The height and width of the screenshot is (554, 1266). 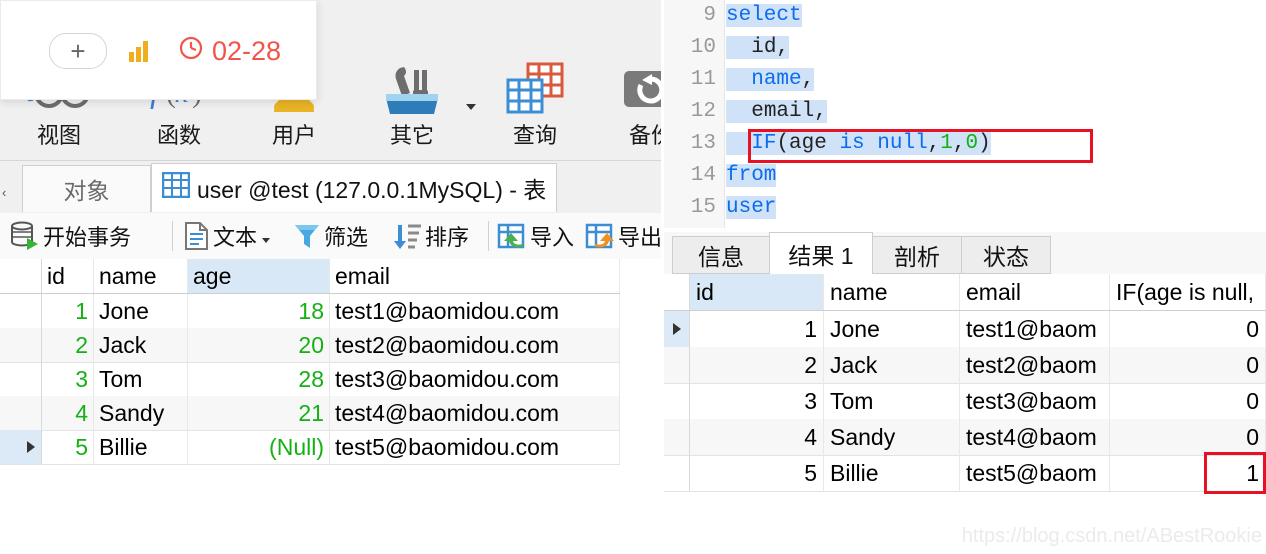 I want to click on code-line-15: user, so click(x=751, y=208).